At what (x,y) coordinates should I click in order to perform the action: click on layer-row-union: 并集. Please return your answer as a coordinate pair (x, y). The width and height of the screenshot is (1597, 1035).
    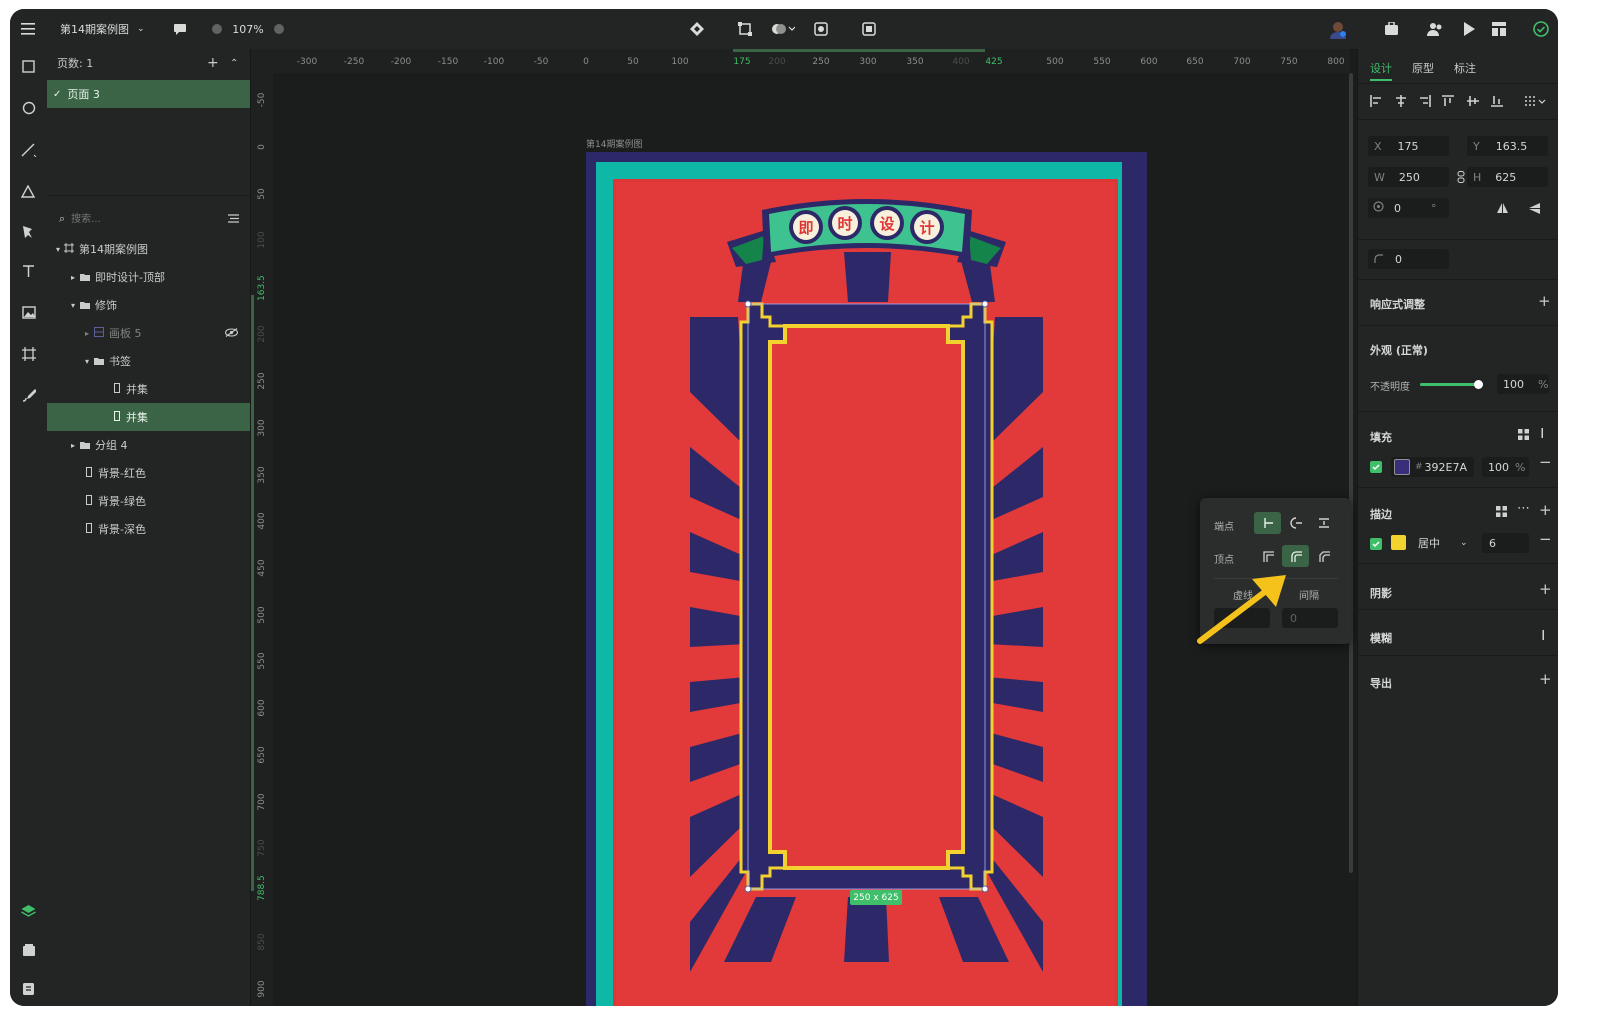
    Looking at the image, I should click on (148, 389).